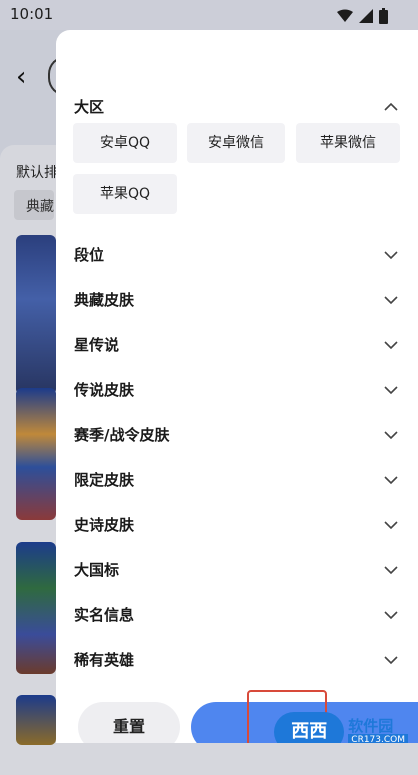  What do you see at coordinates (32, 14) in the screenshot?
I see `status-time: 10:01` at bounding box center [32, 14].